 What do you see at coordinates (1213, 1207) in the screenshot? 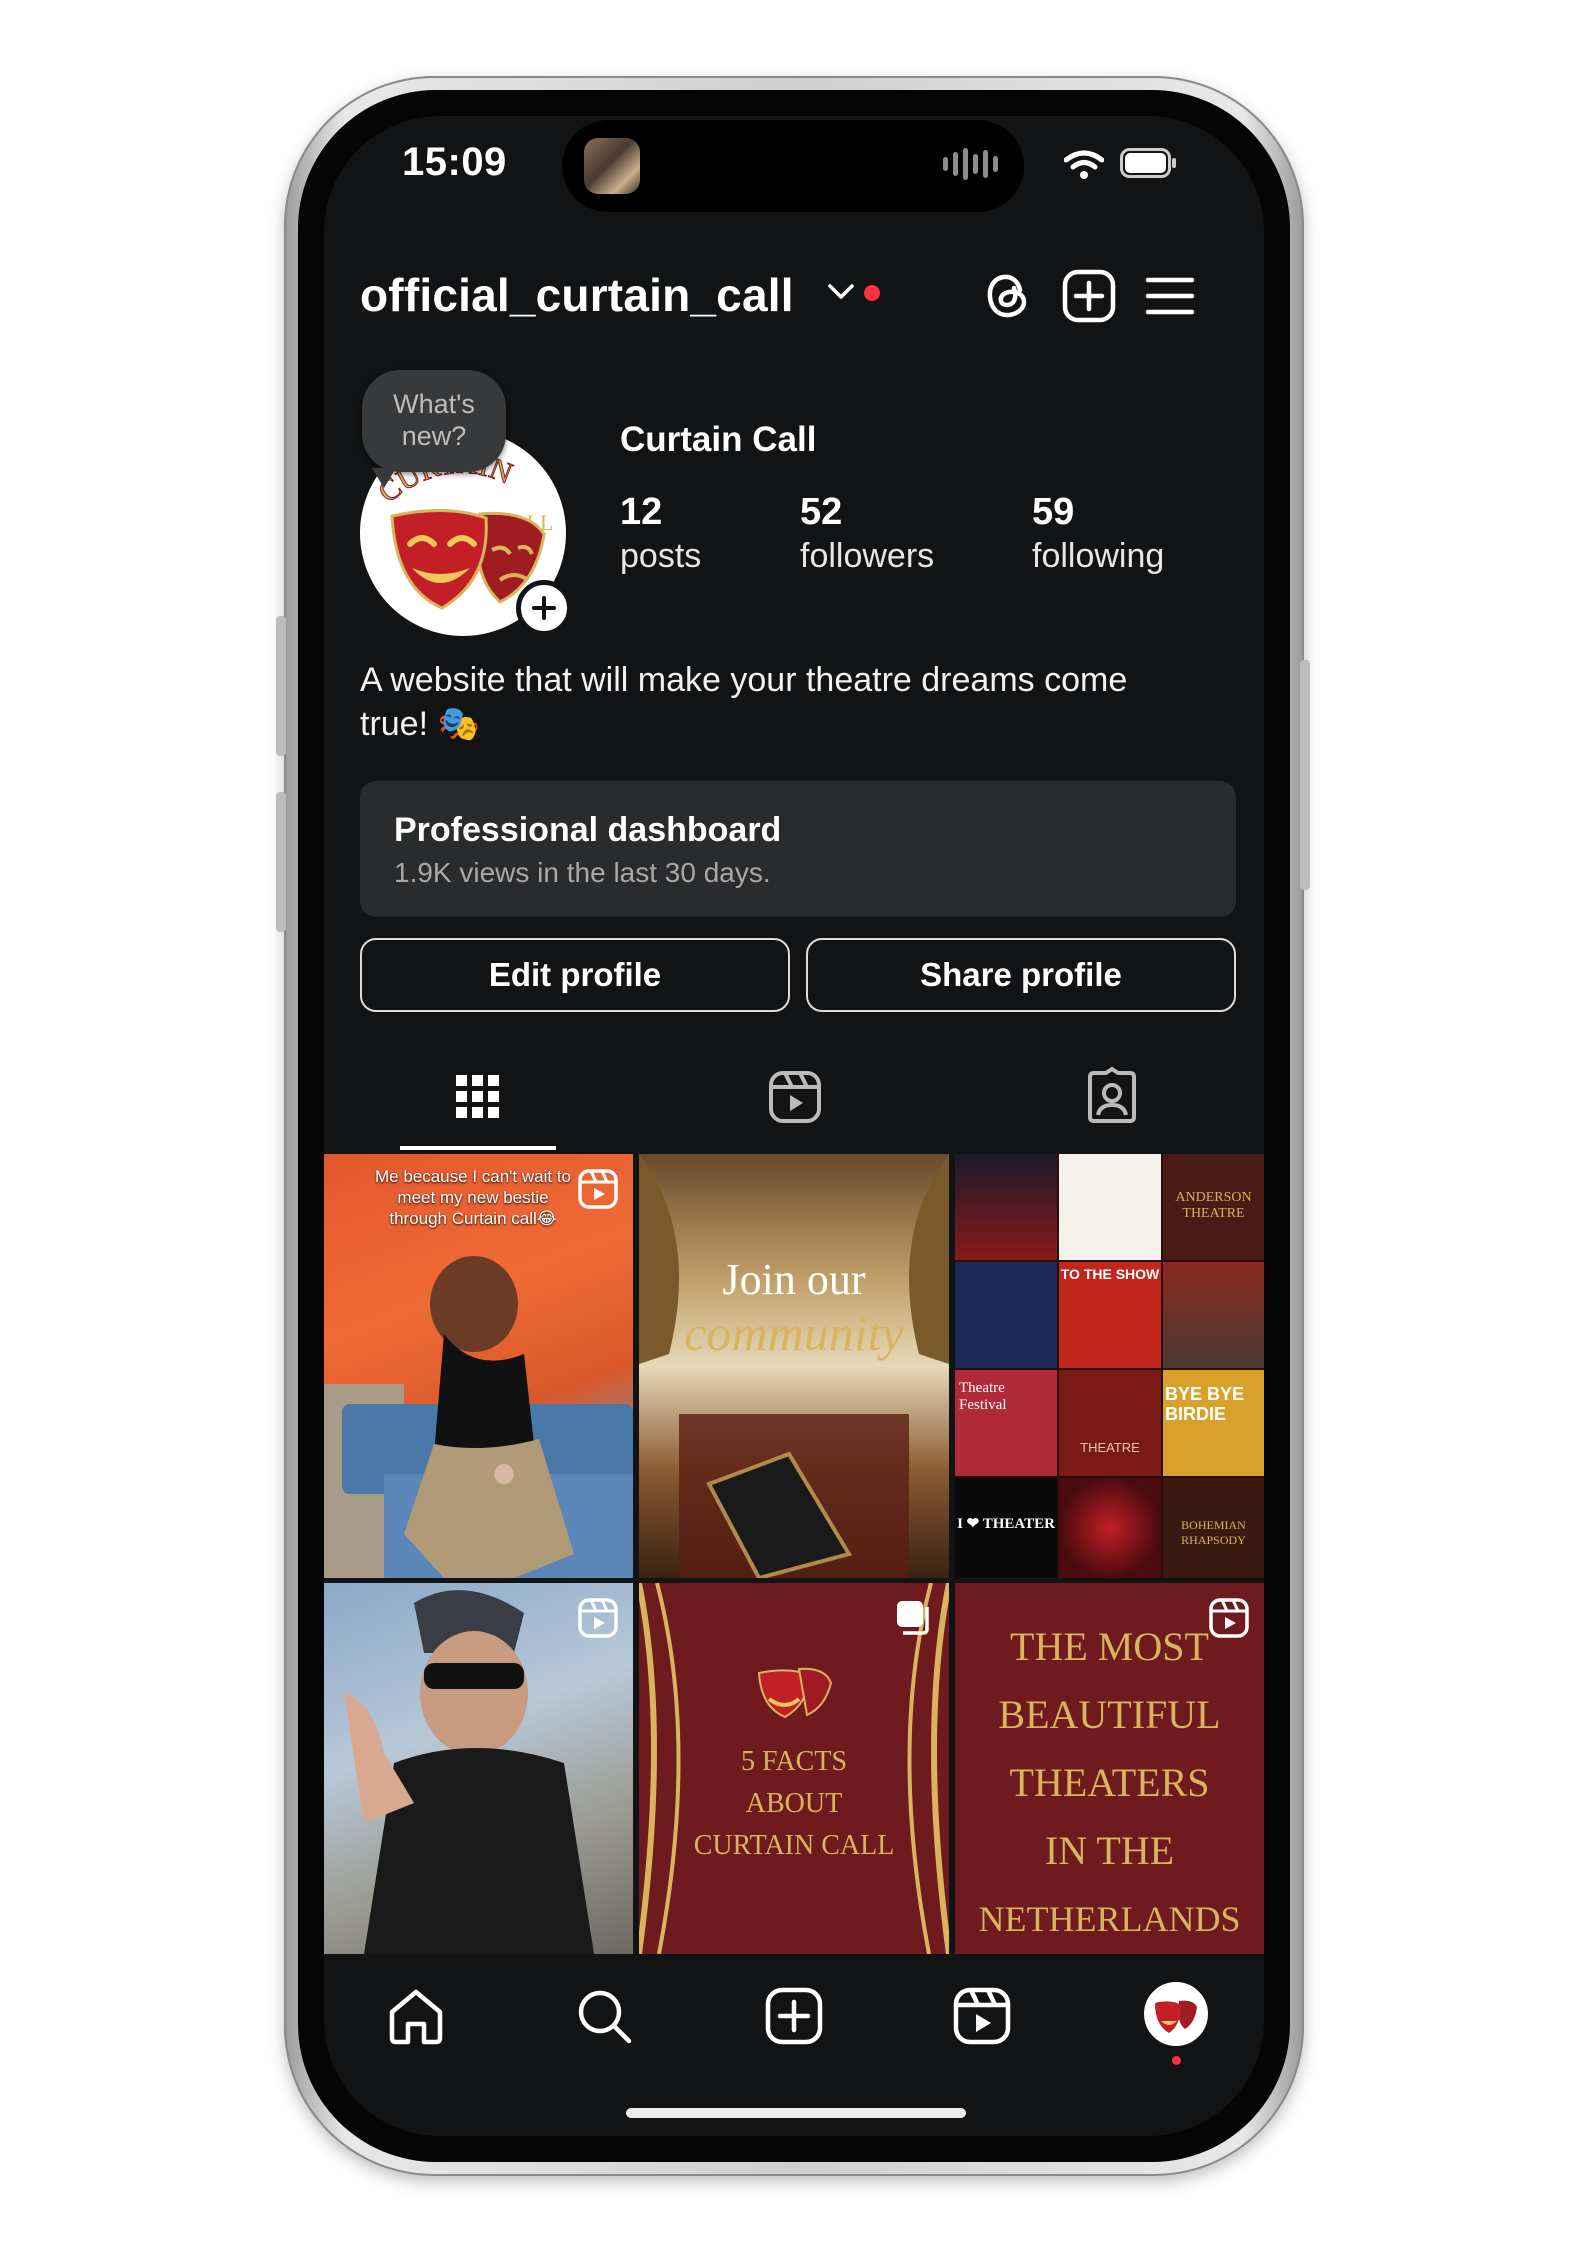
I see `collage-cell-anderson: ANDERSON THEATRE` at bounding box center [1213, 1207].